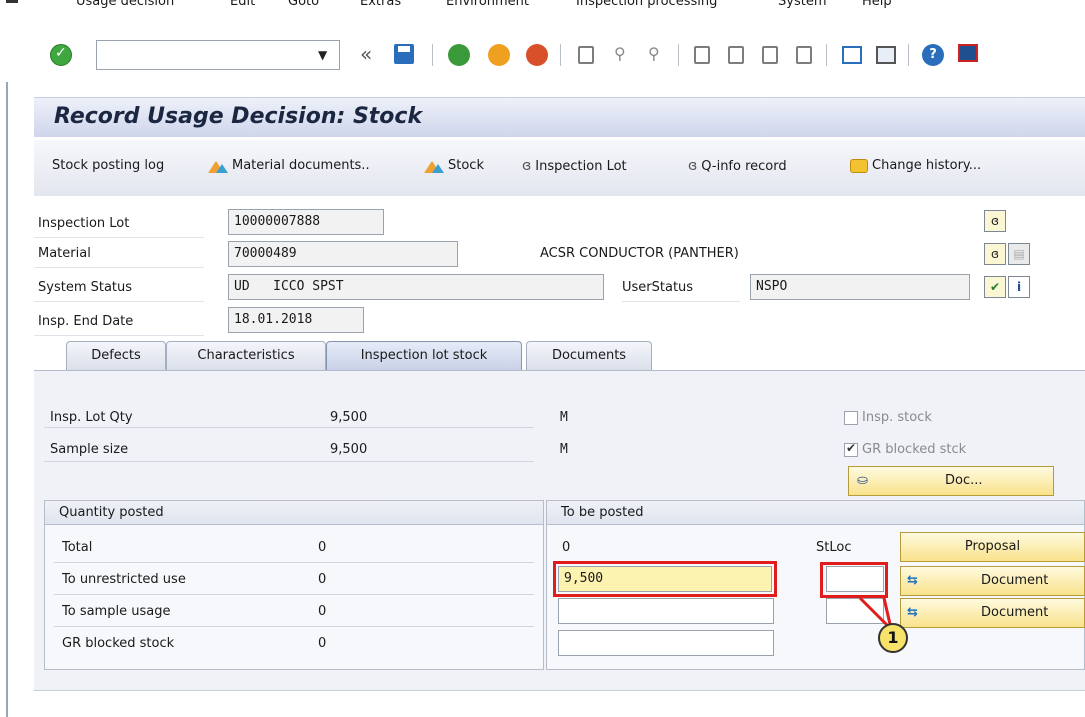  Describe the element at coordinates (124, 579) in the screenshot. I see `qp-unrestricted-label: To unrestricted use` at that location.